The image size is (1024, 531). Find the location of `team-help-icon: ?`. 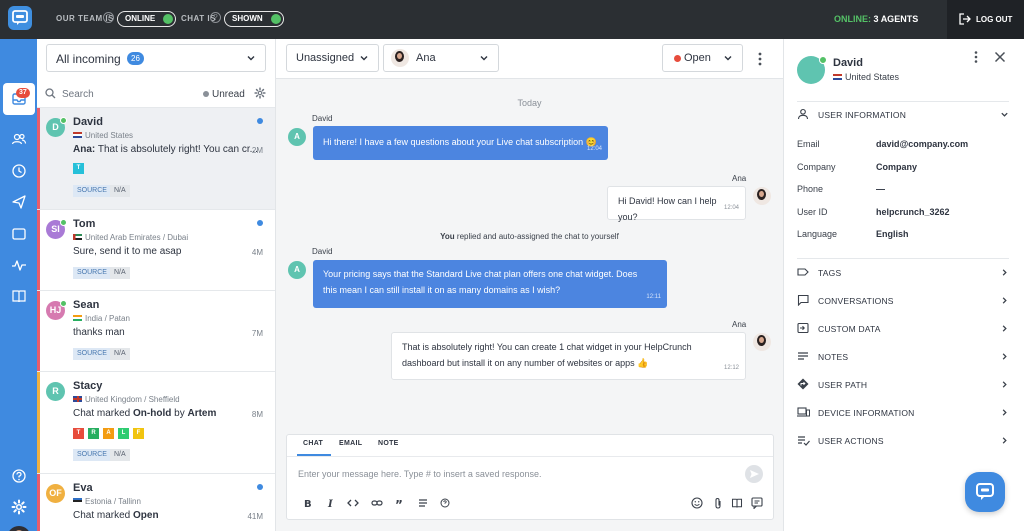

team-help-icon: ? is located at coordinates (108, 17).